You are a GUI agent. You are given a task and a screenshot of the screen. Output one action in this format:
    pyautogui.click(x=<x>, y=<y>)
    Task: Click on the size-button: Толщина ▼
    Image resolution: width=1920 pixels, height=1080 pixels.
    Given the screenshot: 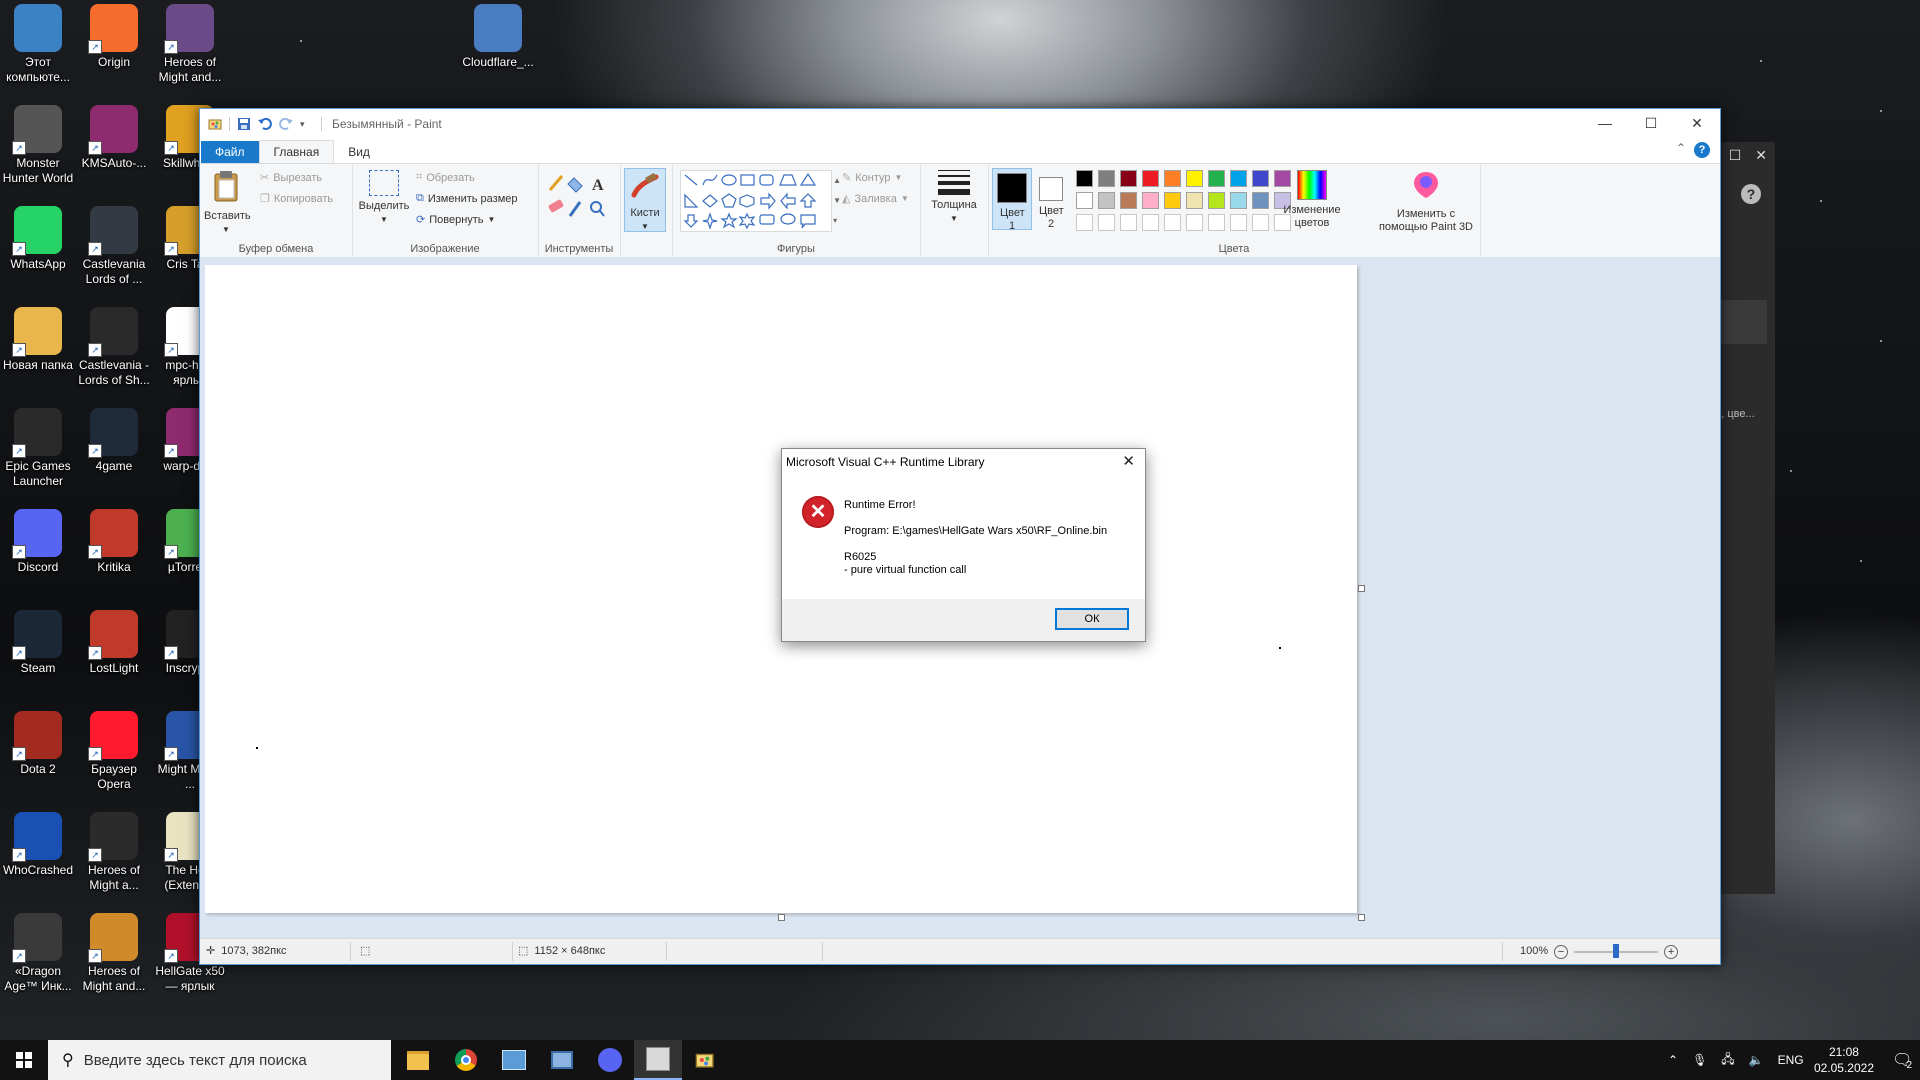 What is the action you would take?
    pyautogui.click(x=954, y=197)
    